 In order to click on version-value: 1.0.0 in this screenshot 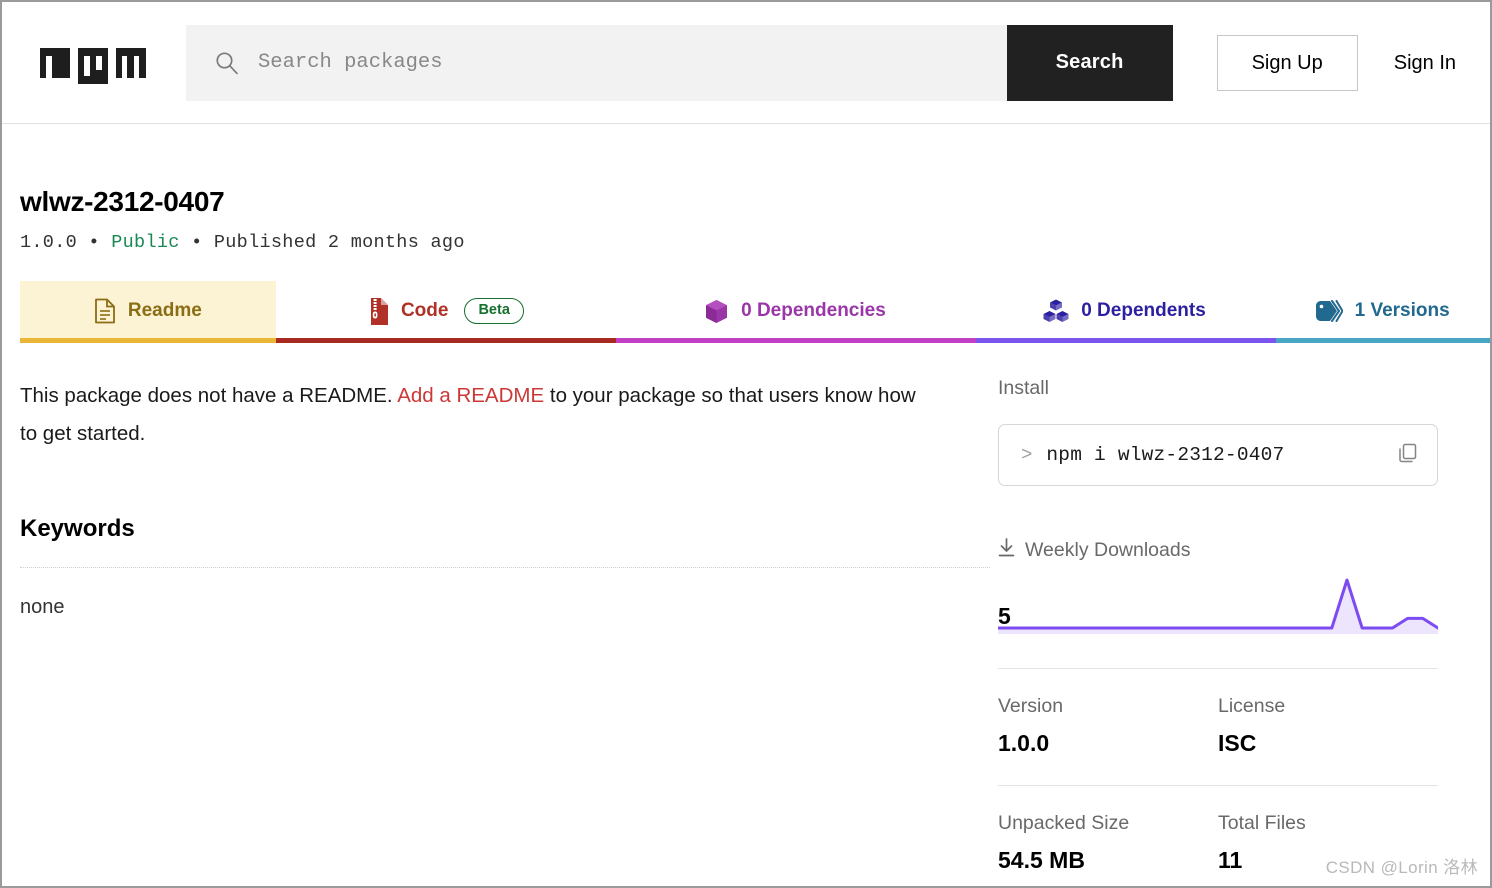, I will do `click(1024, 743)`.